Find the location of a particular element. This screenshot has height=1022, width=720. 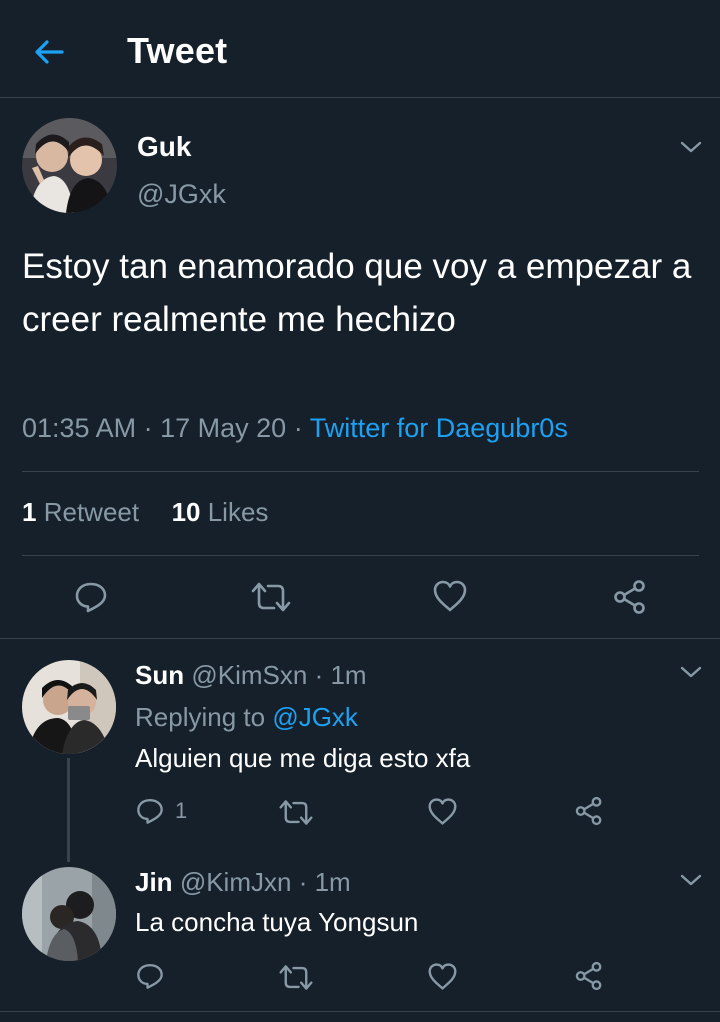

top-bar: Tweet is located at coordinates (360, 49).